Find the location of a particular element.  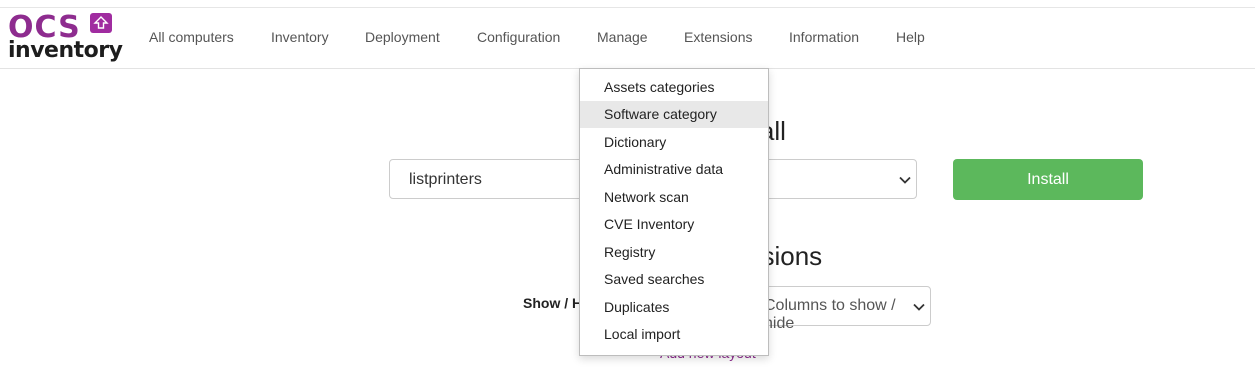

menu-item-saved-searches: Saved searches is located at coordinates (674, 279).